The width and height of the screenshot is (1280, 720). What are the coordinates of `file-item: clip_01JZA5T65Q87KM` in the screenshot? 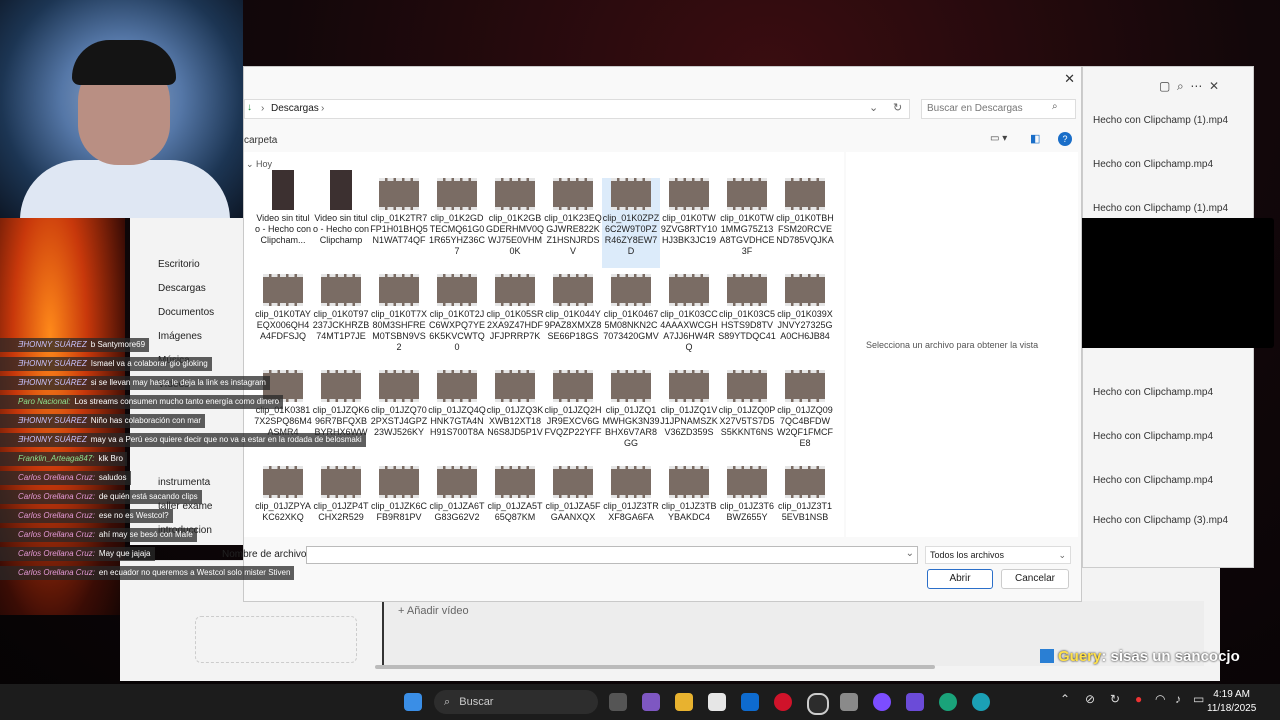 It's located at (515, 501).